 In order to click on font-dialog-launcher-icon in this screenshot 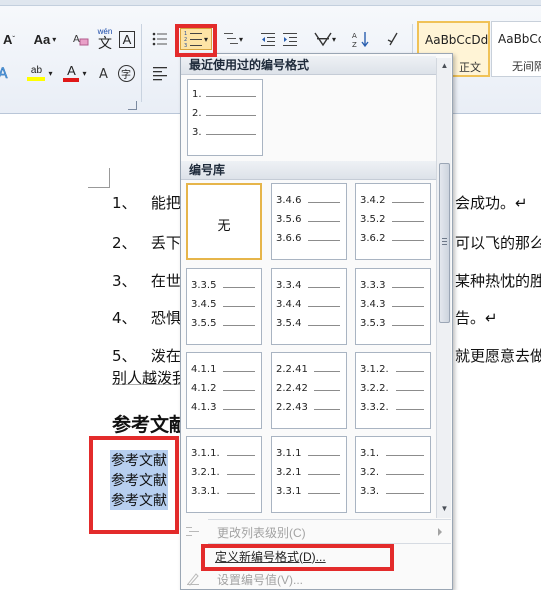, I will do `click(132, 105)`.